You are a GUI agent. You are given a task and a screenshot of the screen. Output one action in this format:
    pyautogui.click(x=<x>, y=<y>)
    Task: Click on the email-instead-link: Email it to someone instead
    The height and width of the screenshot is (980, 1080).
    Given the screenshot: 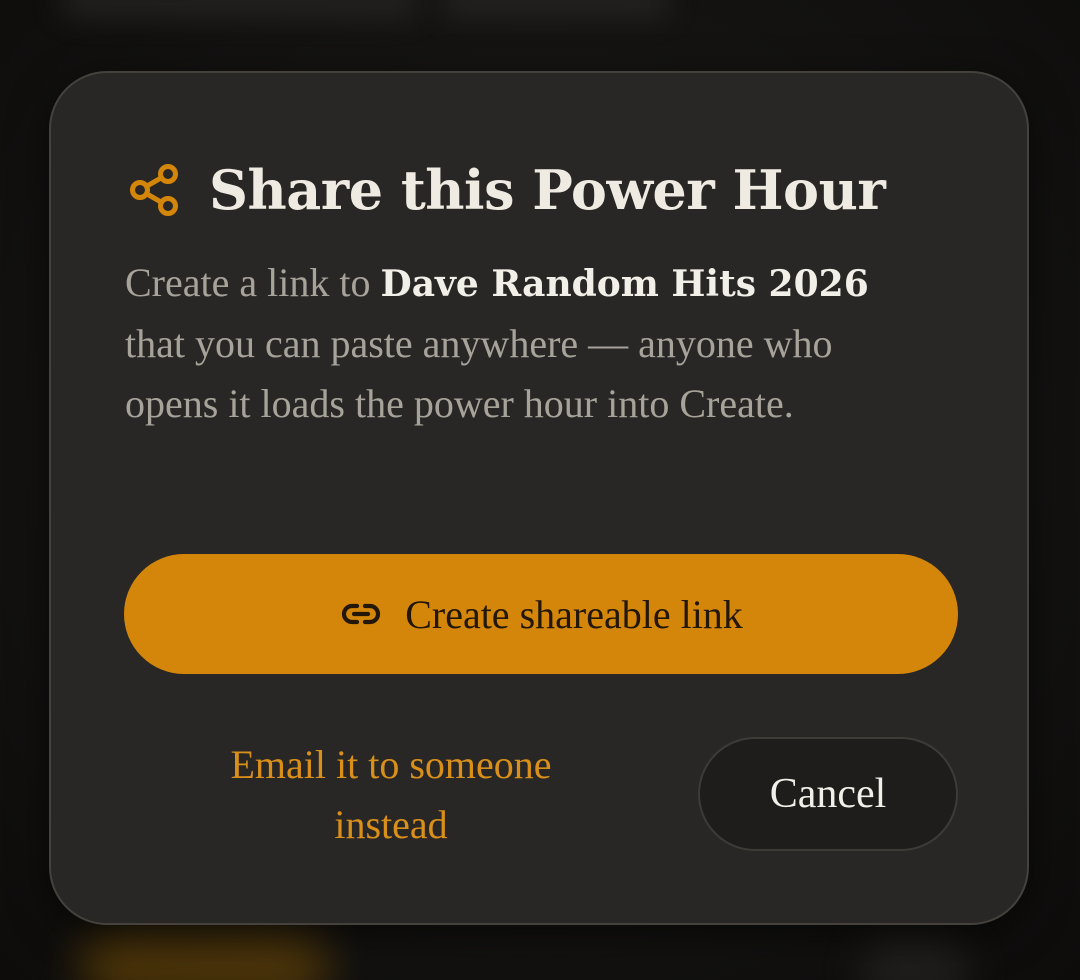 What is the action you would take?
    pyautogui.click(x=391, y=795)
    